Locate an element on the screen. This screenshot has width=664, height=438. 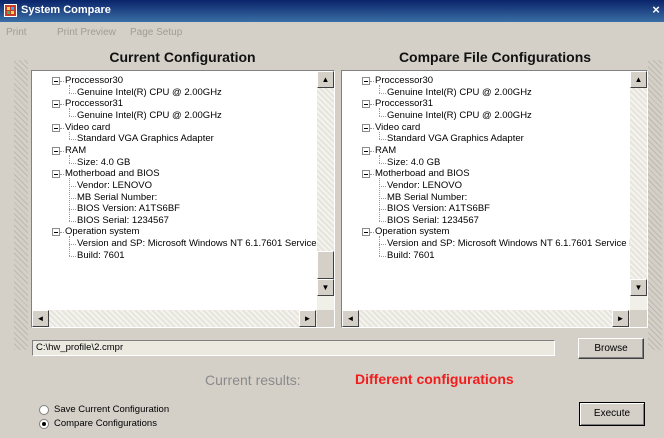
menu-page-setup: Page Setup is located at coordinates (156, 32).